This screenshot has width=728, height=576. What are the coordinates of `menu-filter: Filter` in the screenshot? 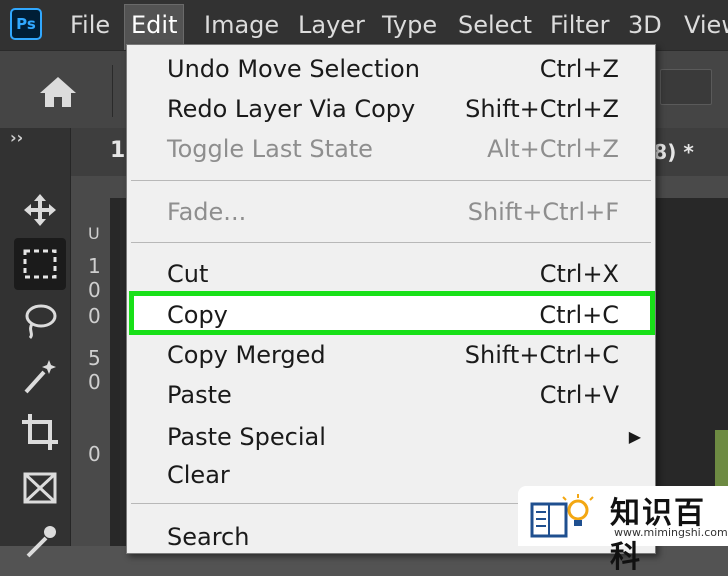 It's located at (579, 25).